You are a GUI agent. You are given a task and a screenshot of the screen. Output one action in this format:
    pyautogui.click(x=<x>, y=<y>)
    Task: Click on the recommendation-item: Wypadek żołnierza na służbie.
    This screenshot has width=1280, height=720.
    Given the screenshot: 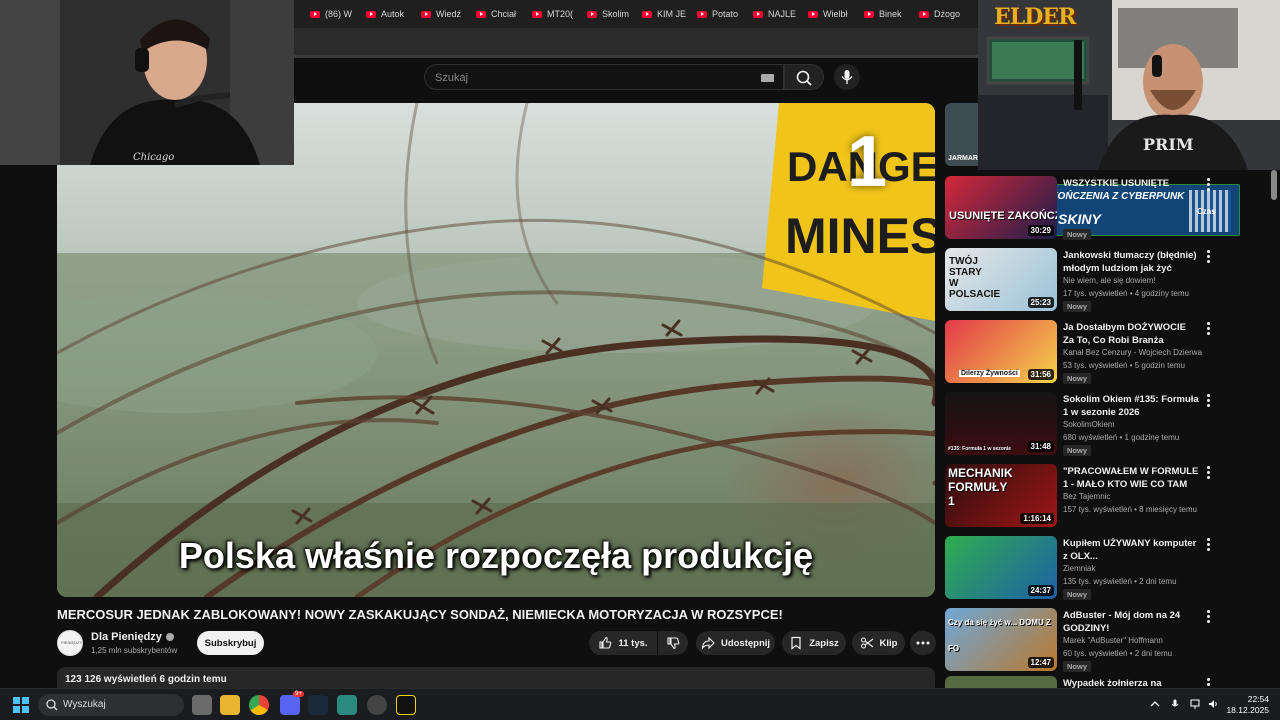 What is the action you would take?
    pyautogui.click(x=1105, y=682)
    